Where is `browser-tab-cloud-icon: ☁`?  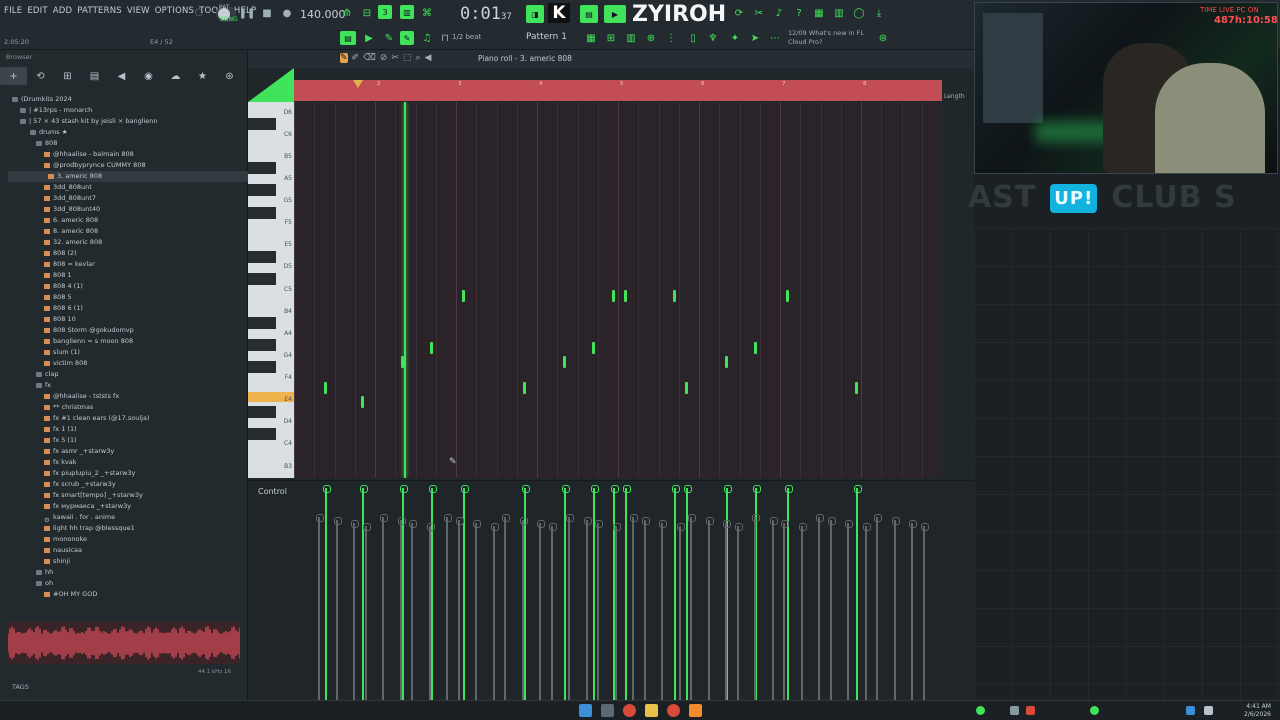
browser-tab-cloud-icon: ☁ is located at coordinates (175, 76).